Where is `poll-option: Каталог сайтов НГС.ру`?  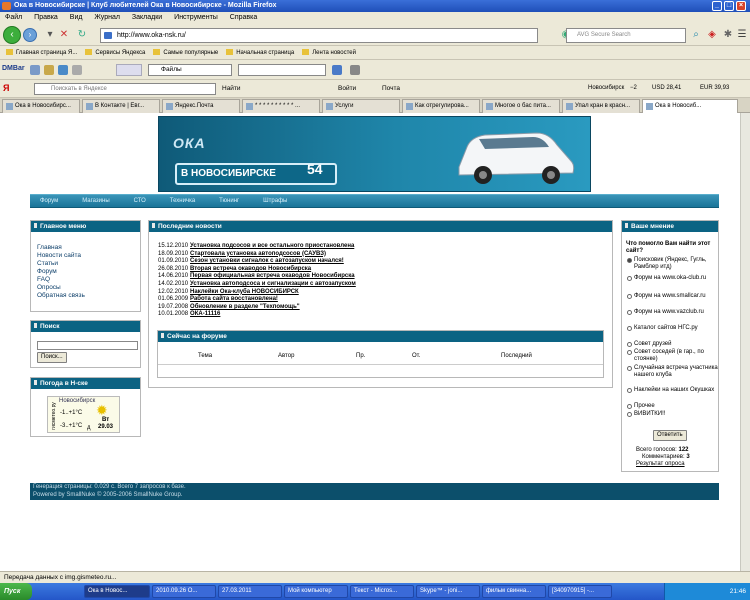
poll-option: Каталог сайтов НГС.ру is located at coordinates (671, 333).